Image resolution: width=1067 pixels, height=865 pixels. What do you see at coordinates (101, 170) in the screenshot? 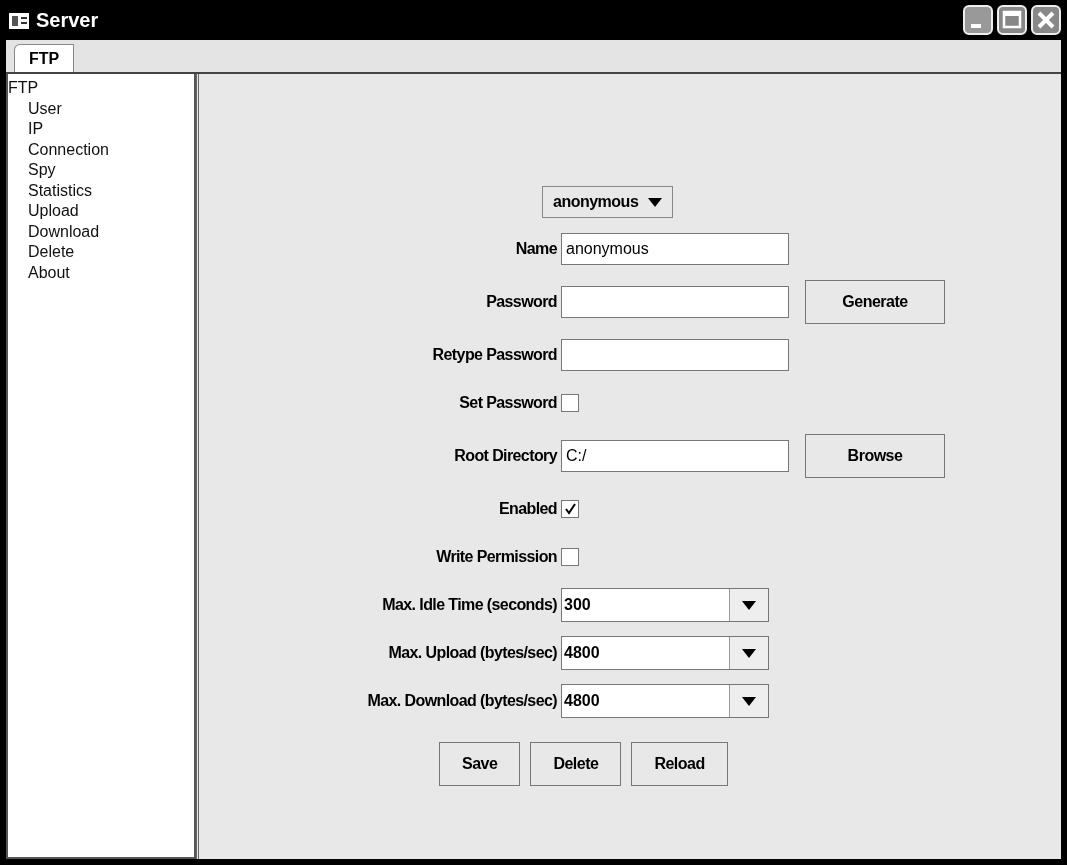
I see `tree-item: Spy` at bounding box center [101, 170].